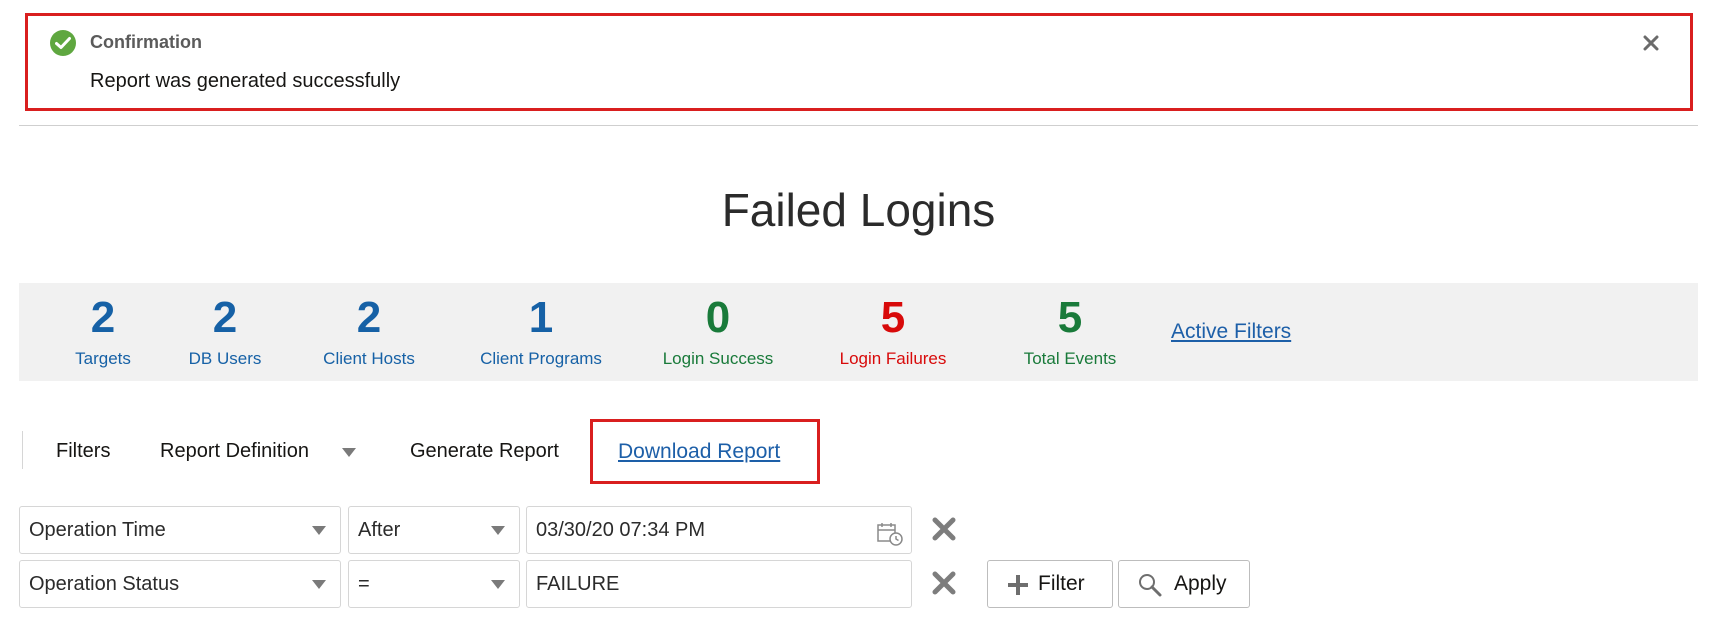  I want to click on stat-db-users: 2 DB Users, so click(225, 331).